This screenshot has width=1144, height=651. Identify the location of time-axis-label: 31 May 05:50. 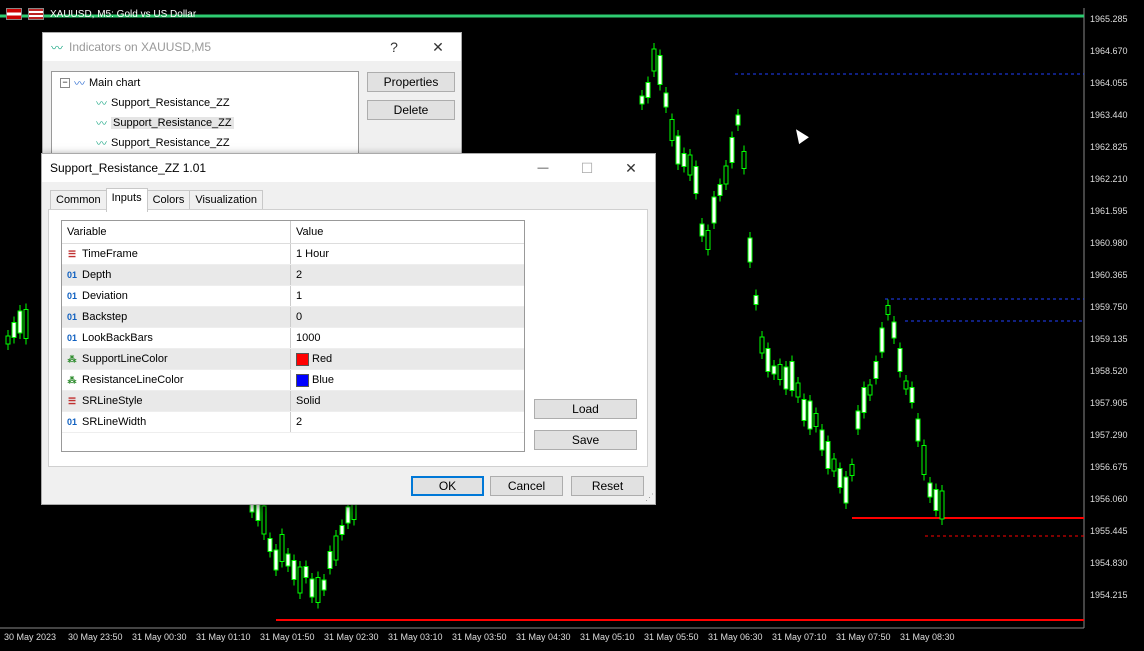
(671, 637).